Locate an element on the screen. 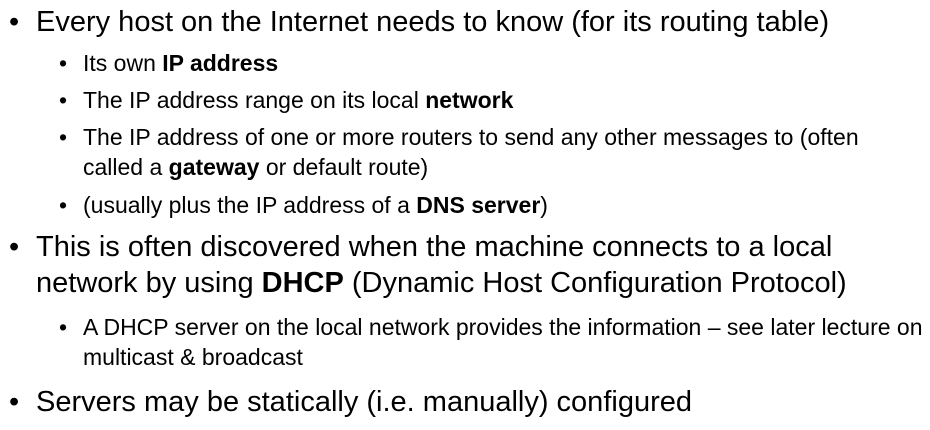 This screenshot has width=930, height=430. bullet-text-bold: IP address is located at coordinates (220, 63).